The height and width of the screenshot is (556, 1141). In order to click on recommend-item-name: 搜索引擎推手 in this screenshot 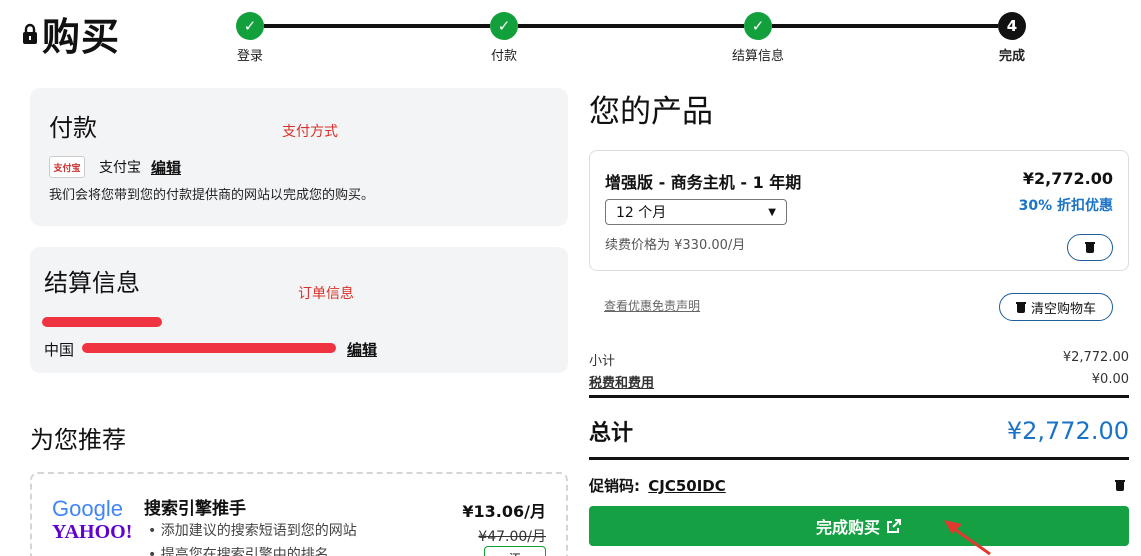, I will do `click(195, 509)`.